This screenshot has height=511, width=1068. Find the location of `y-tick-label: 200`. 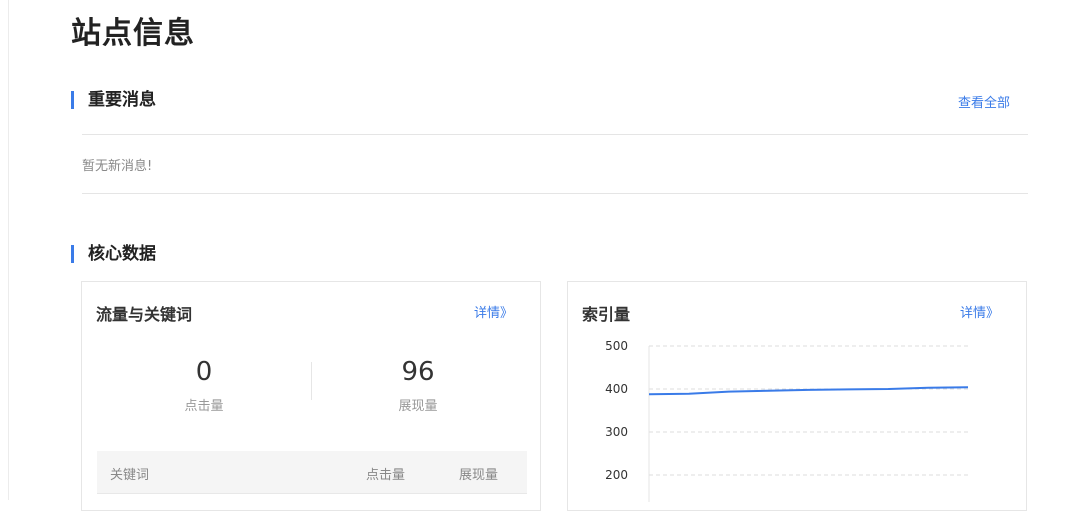

y-tick-label: 200 is located at coordinates (616, 475).